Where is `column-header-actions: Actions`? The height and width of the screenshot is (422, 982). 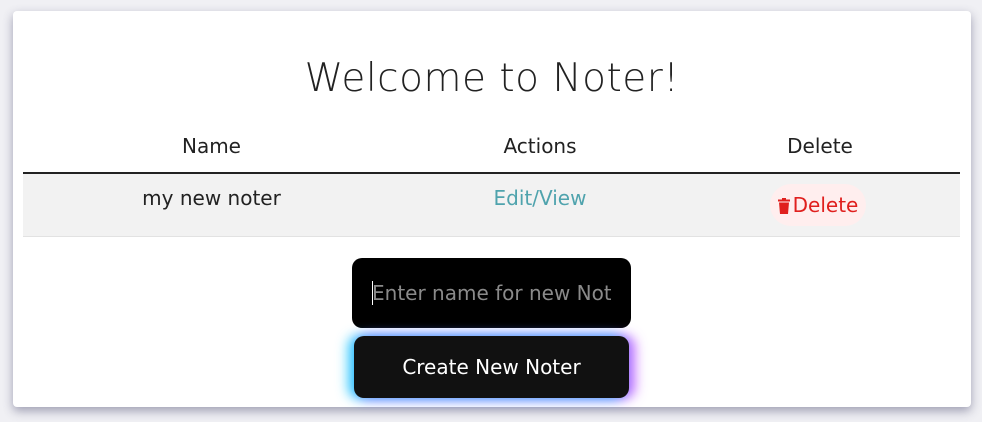 column-header-actions: Actions is located at coordinates (540, 146).